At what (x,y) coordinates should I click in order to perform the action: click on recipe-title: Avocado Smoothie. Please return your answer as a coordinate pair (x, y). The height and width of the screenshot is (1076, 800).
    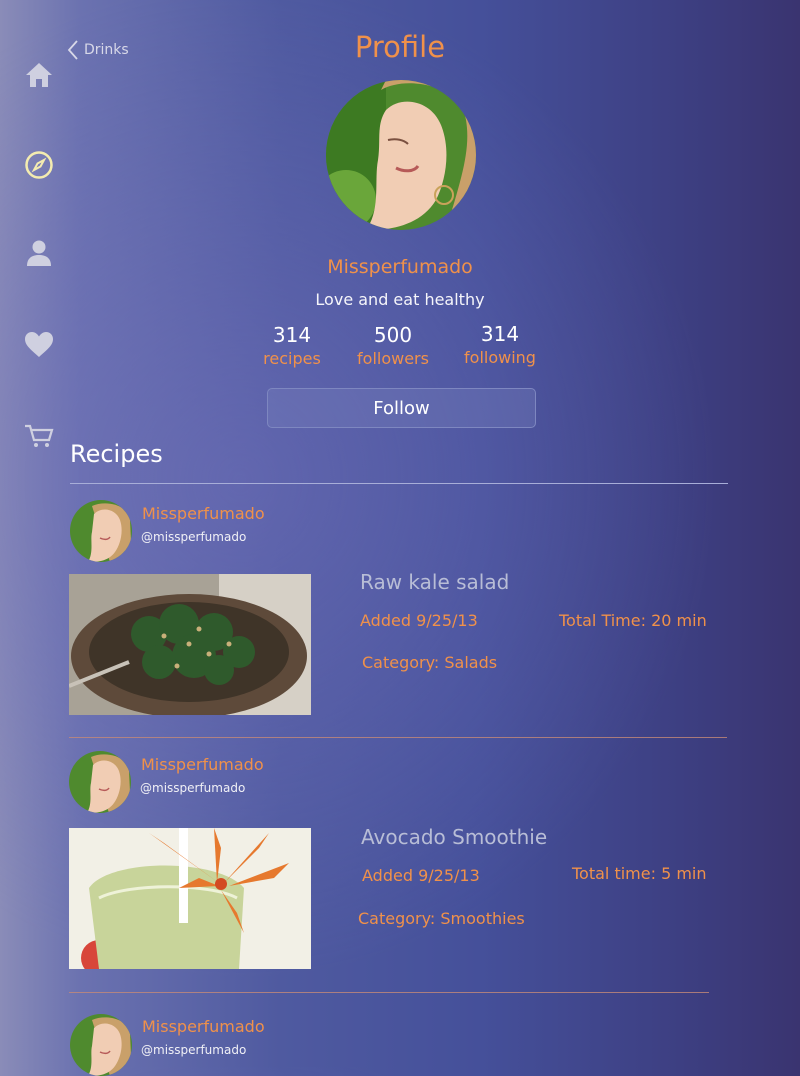
    Looking at the image, I should click on (454, 837).